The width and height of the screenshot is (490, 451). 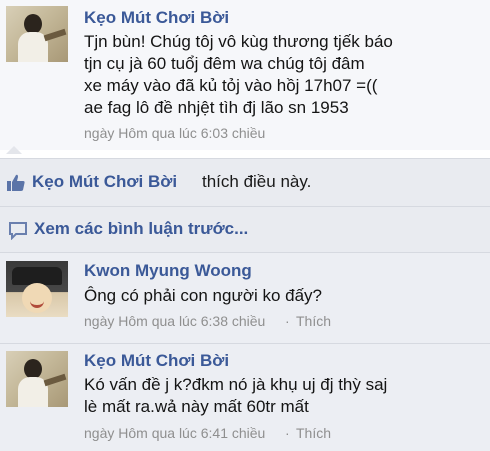 What do you see at coordinates (174, 433) in the screenshot?
I see `comment-timestamp: ngày Hôm qua lúc 6:41 chiều` at bounding box center [174, 433].